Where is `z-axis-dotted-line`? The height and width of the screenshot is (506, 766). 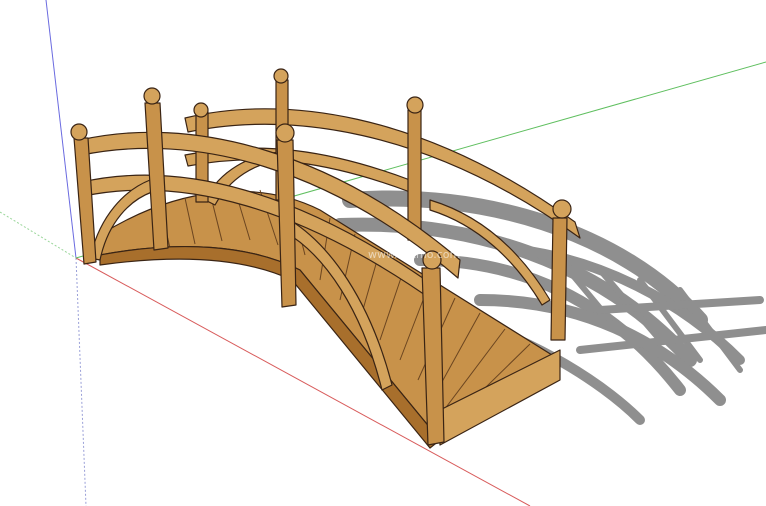
z-axis-dotted-line is located at coordinates (81, 381).